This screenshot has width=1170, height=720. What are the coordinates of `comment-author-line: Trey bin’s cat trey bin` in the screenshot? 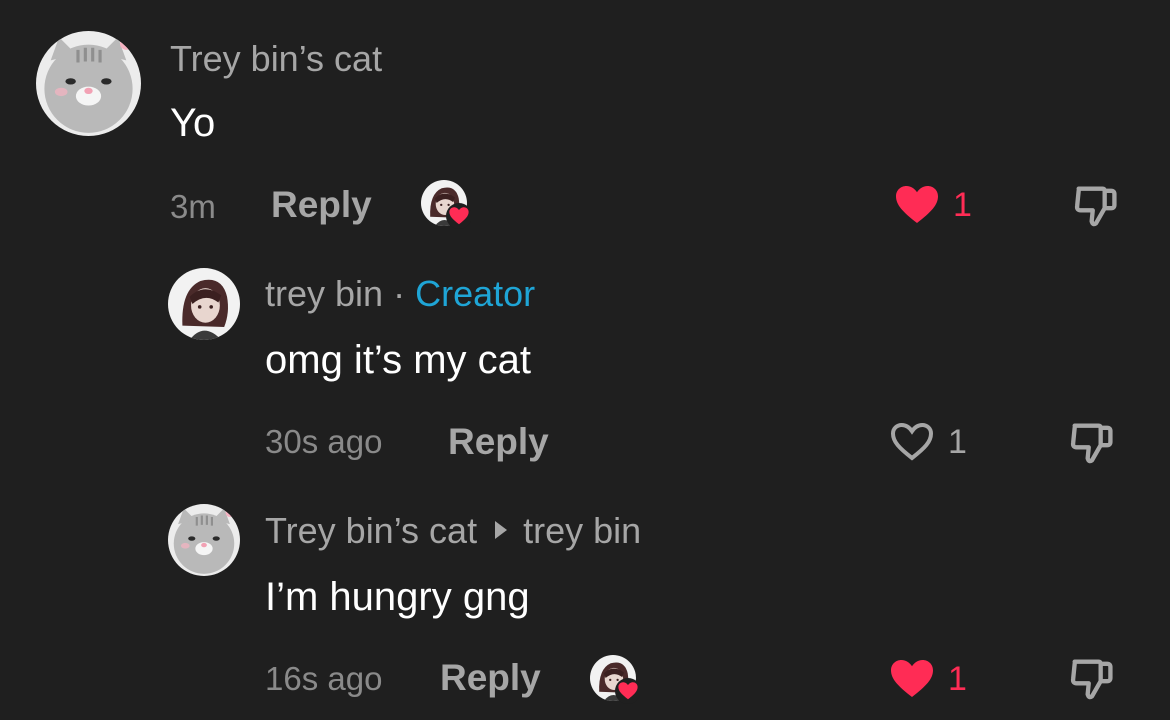 It's located at (453, 531).